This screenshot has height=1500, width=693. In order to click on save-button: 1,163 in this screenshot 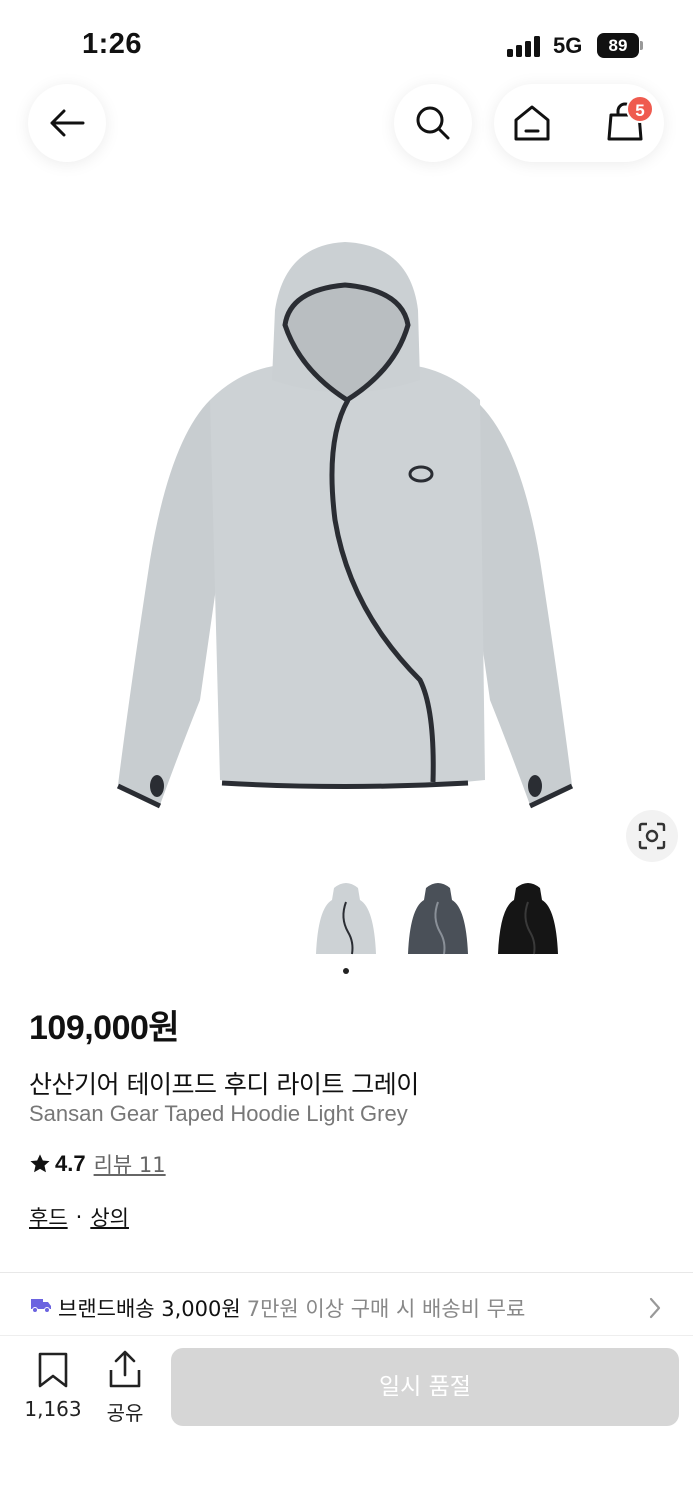, I will do `click(53, 1386)`.